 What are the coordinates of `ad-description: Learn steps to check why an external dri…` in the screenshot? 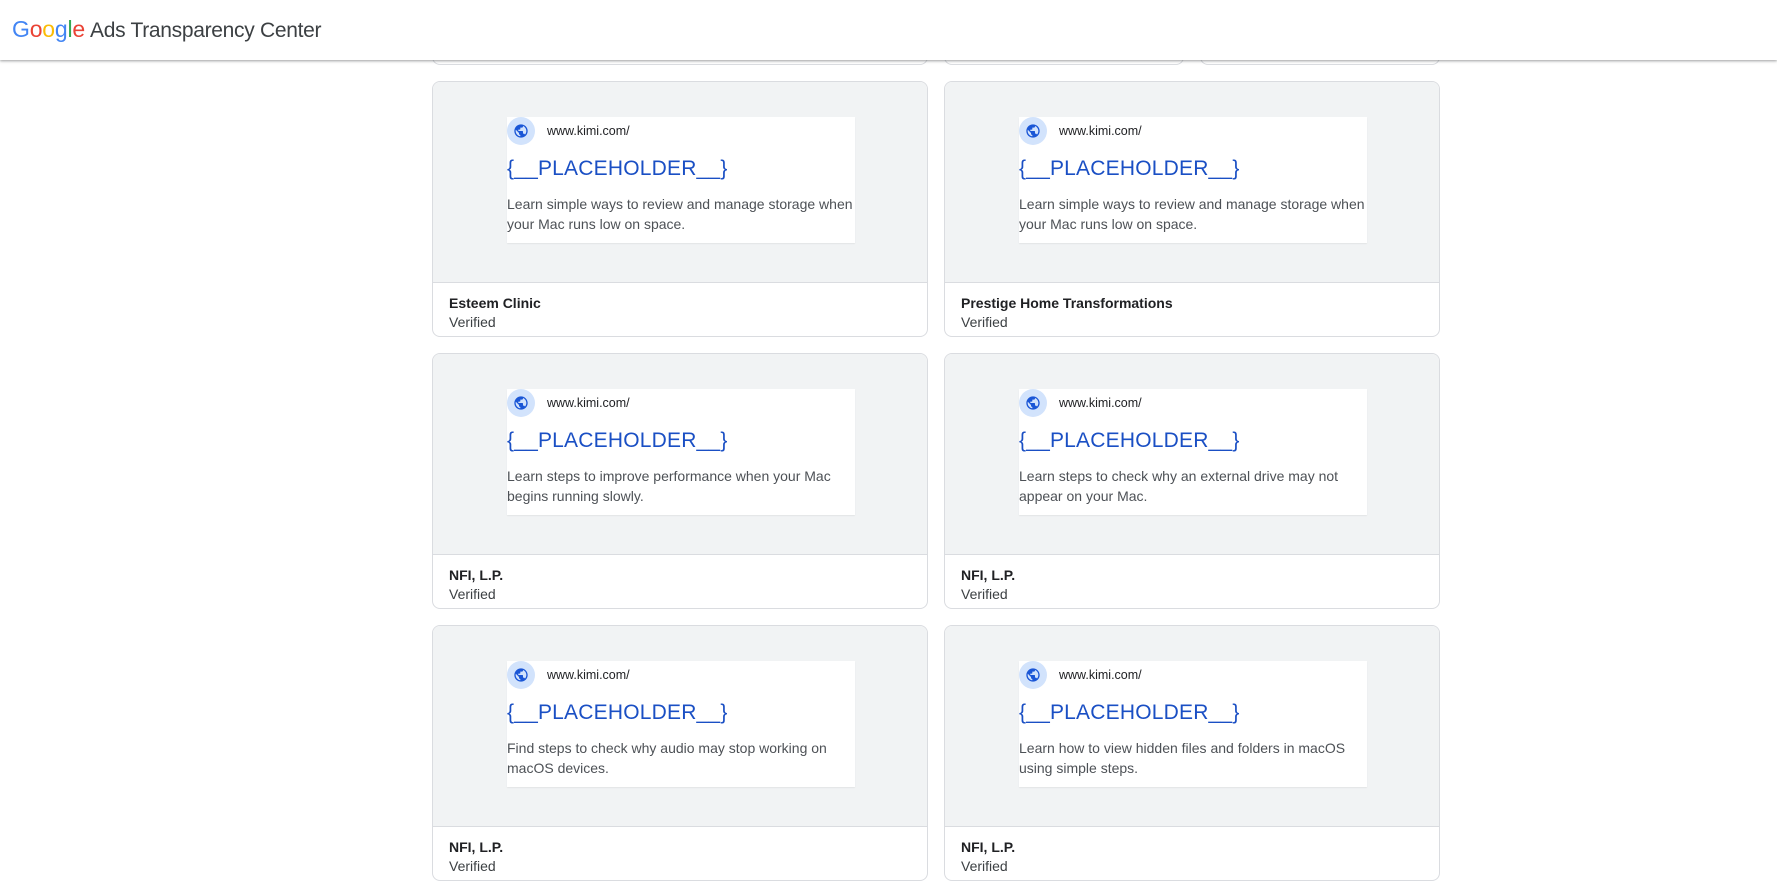 It's located at (1179, 486).